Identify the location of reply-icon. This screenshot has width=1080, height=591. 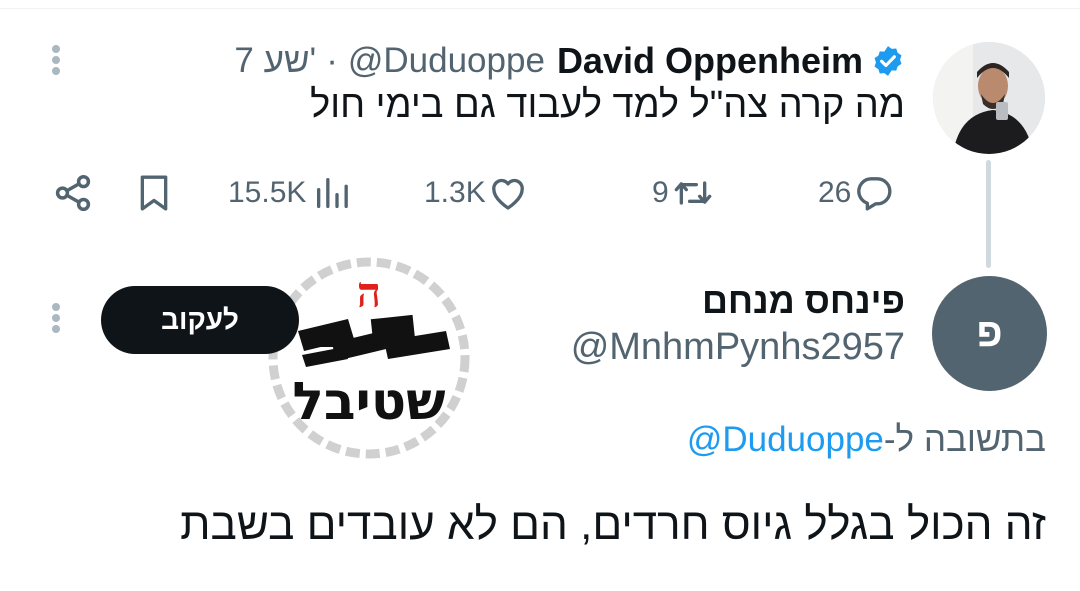
(874, 194).